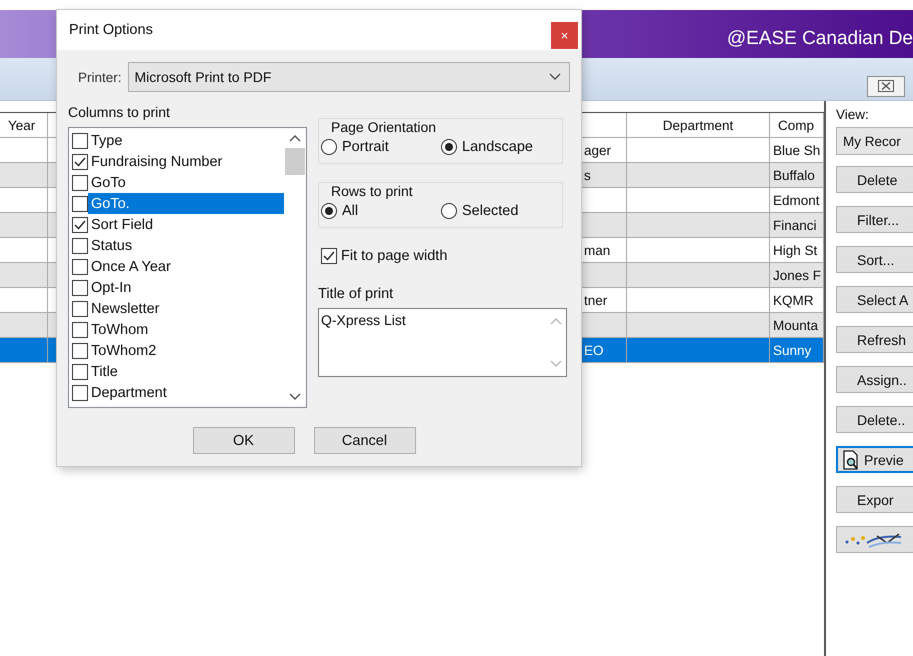  What do you see at coordinates (555, 77) in the screenshot?
I see `chevron-down-icon` at bounding box center [555, 77].